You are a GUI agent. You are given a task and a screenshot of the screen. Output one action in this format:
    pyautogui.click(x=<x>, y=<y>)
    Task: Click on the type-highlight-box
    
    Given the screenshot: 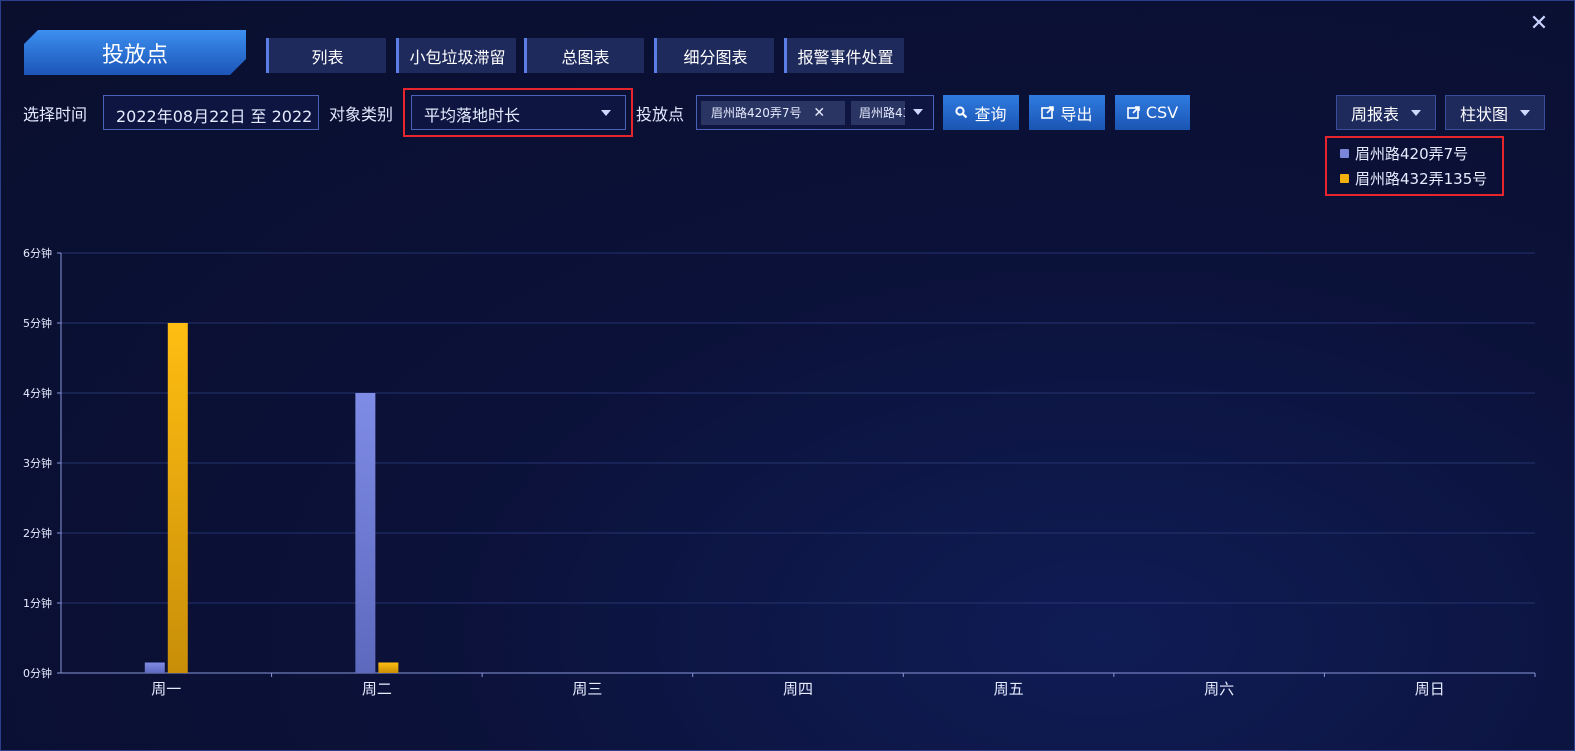 What is the action you would take?
    pyautogui.click(x=518, y=112)
    